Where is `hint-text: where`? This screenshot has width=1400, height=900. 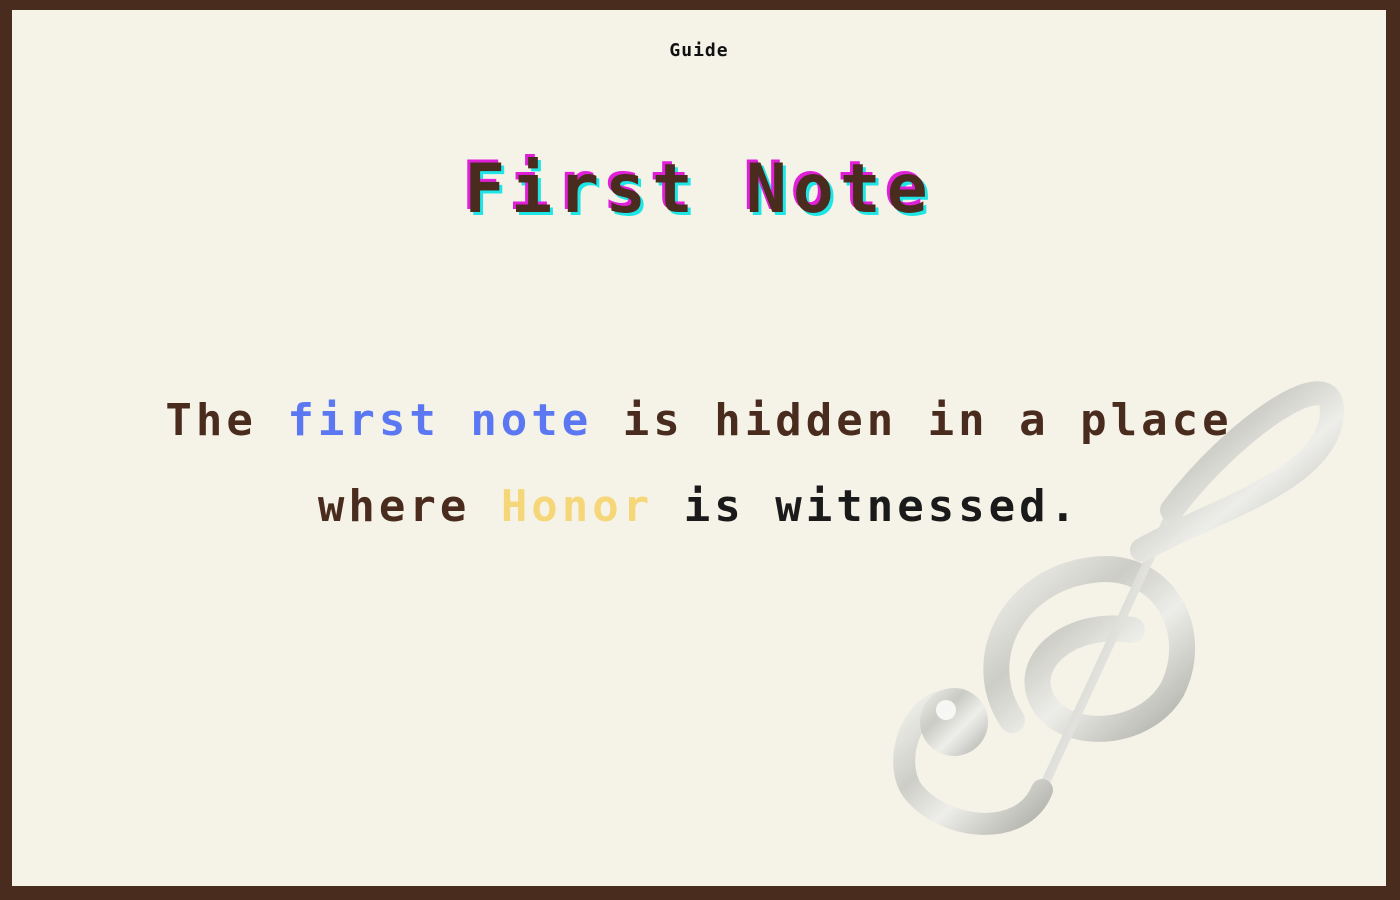
hint-text: where is located at coordinates (409, 506).